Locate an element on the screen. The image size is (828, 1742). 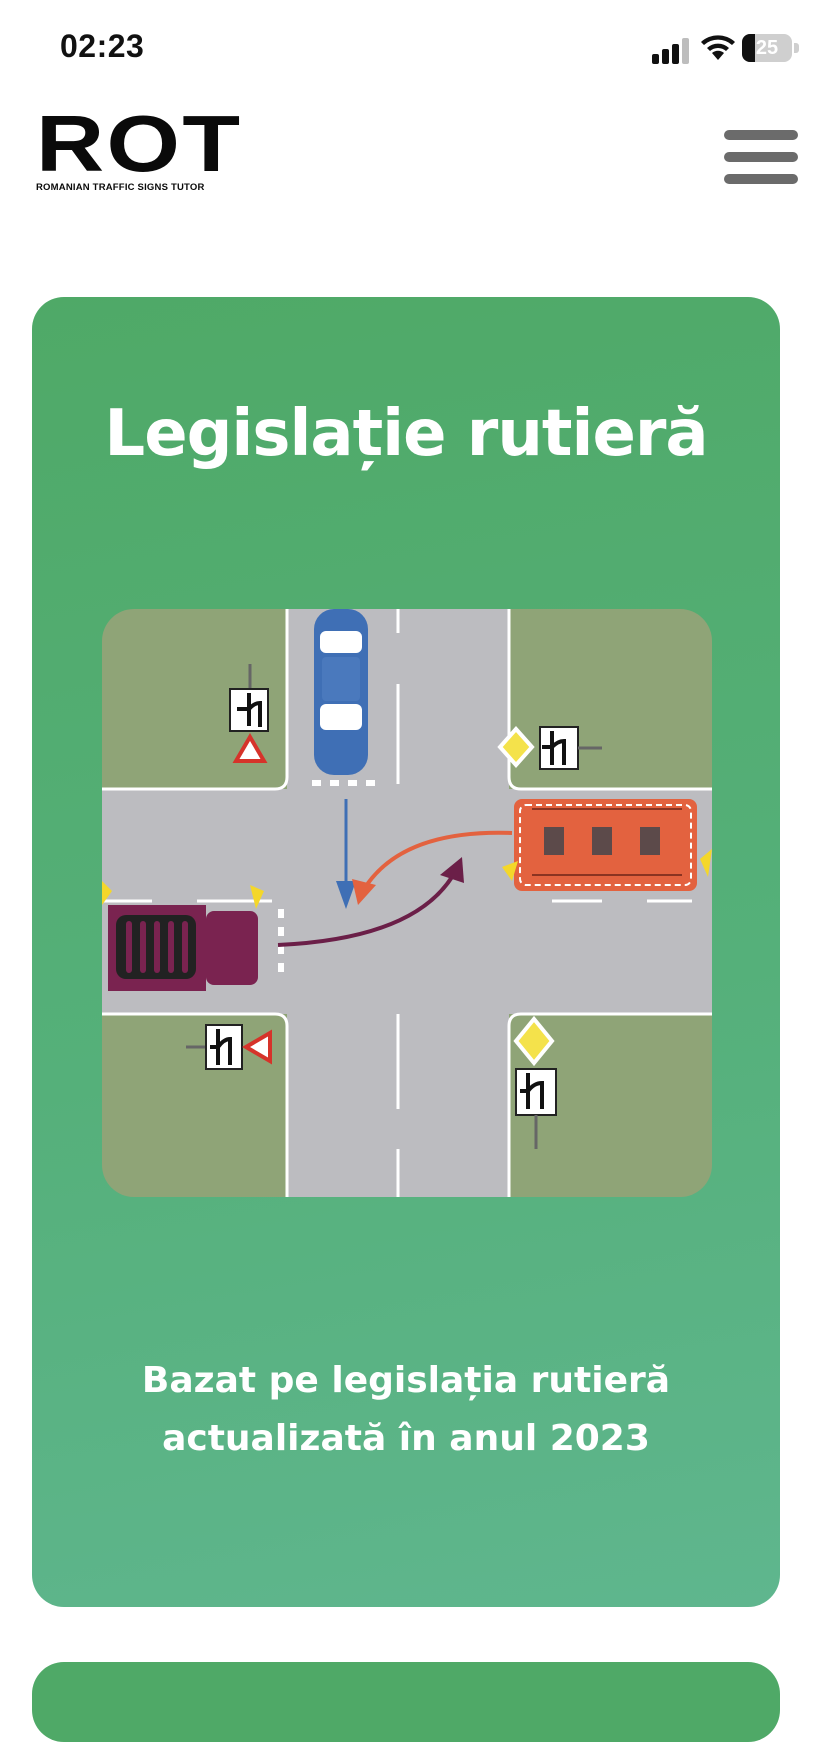
next-card is located at coordinates (406, 1702).